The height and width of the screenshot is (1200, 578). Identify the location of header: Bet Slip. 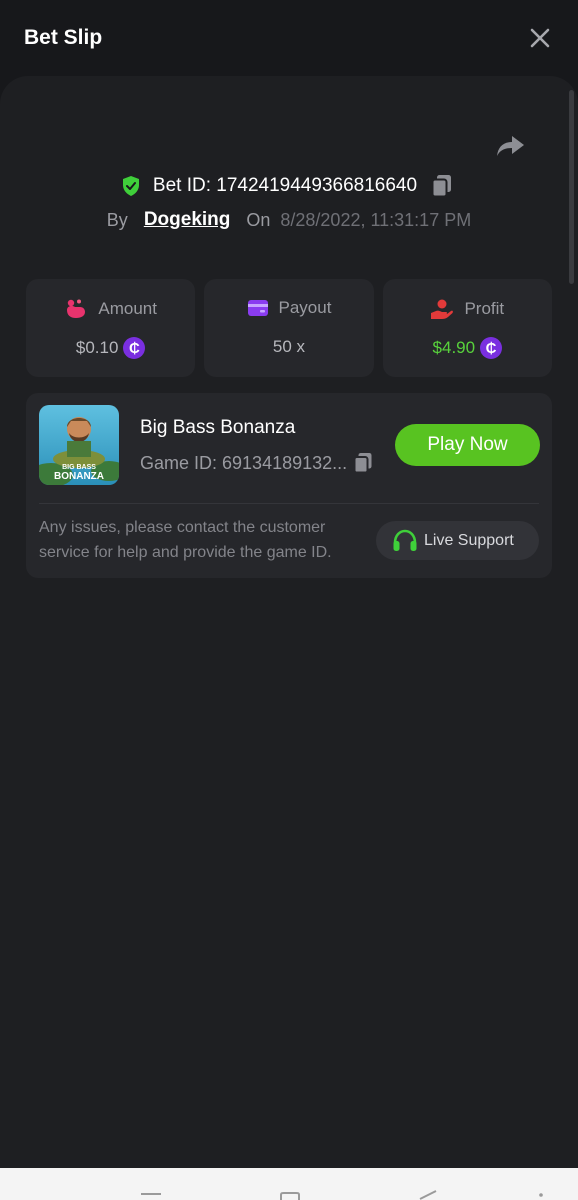
(289, 38).